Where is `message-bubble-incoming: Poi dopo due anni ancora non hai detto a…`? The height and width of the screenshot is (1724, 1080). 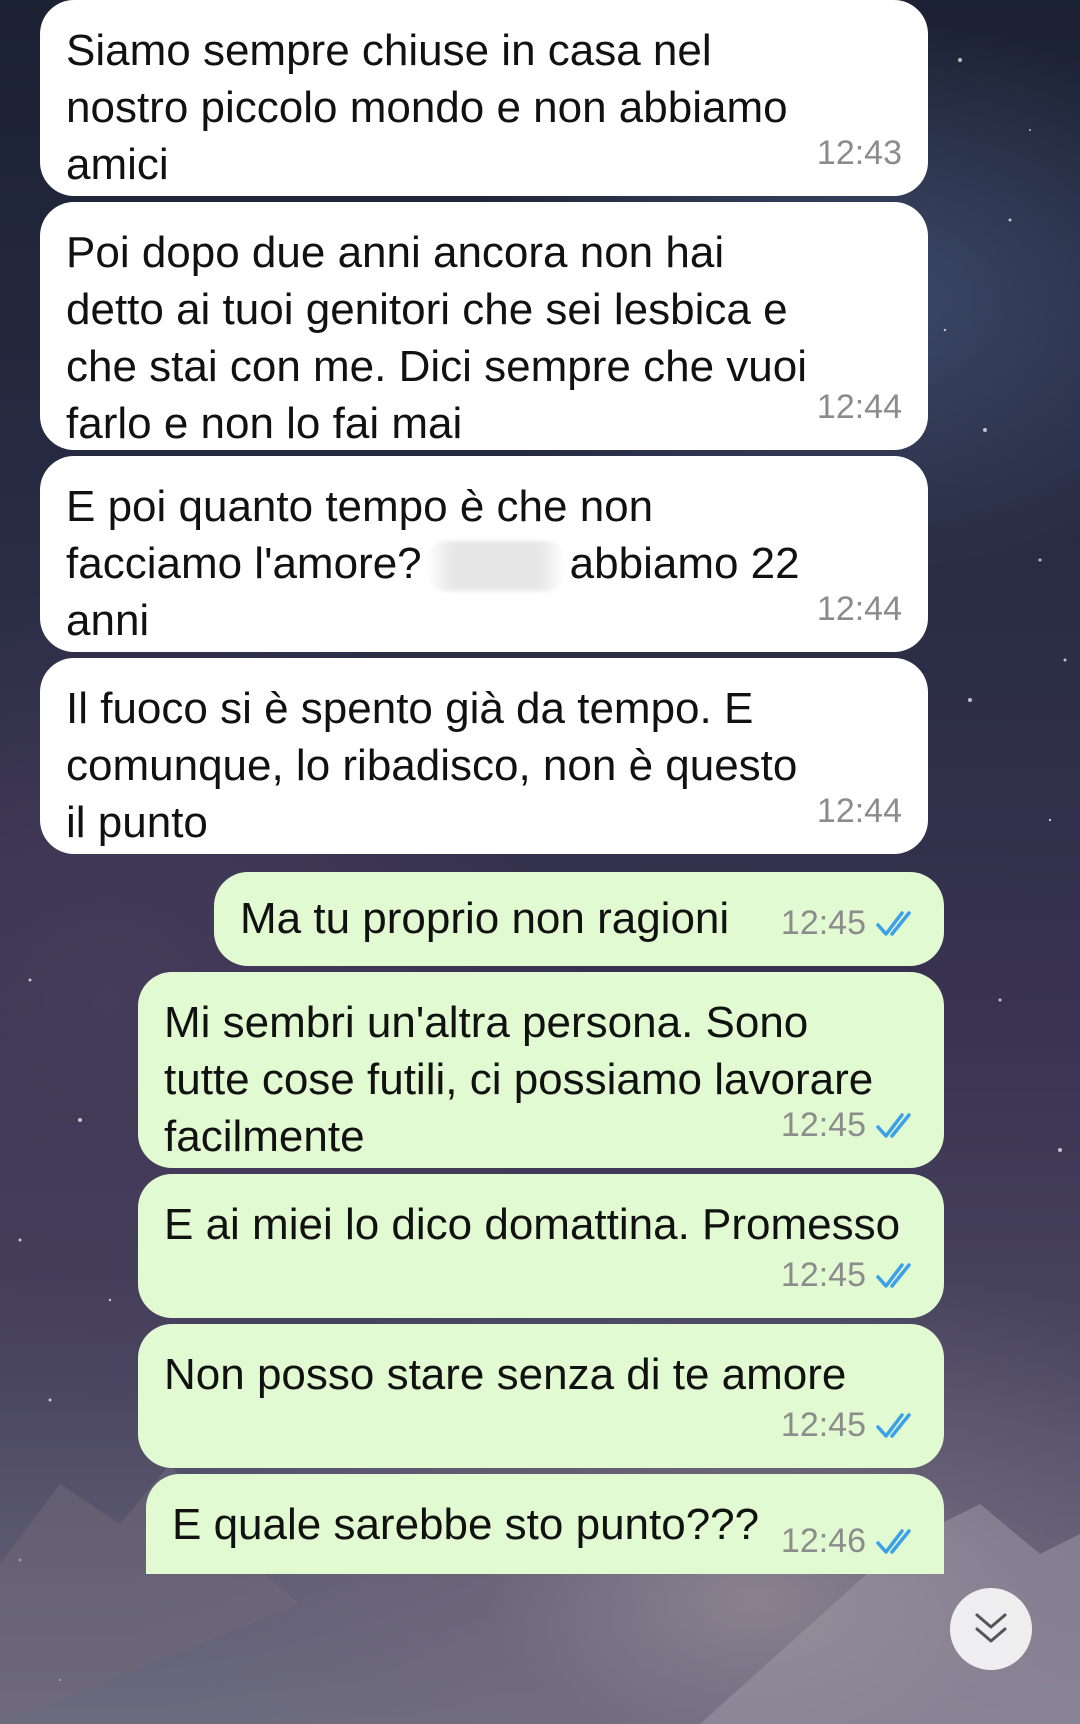
message-bubble-incoming: Poi dopo due anni ancora non hai detto a… is located at coordinates (484, 326).